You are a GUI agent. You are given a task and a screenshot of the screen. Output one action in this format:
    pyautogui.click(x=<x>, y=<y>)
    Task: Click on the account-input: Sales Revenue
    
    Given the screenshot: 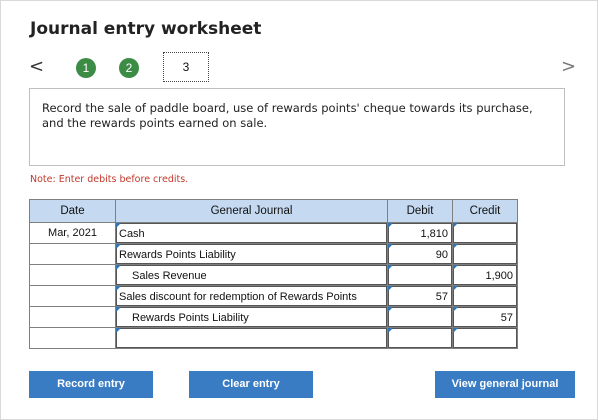 What is the action you would take?
    pyautogui.click(x=251, y=275)
    